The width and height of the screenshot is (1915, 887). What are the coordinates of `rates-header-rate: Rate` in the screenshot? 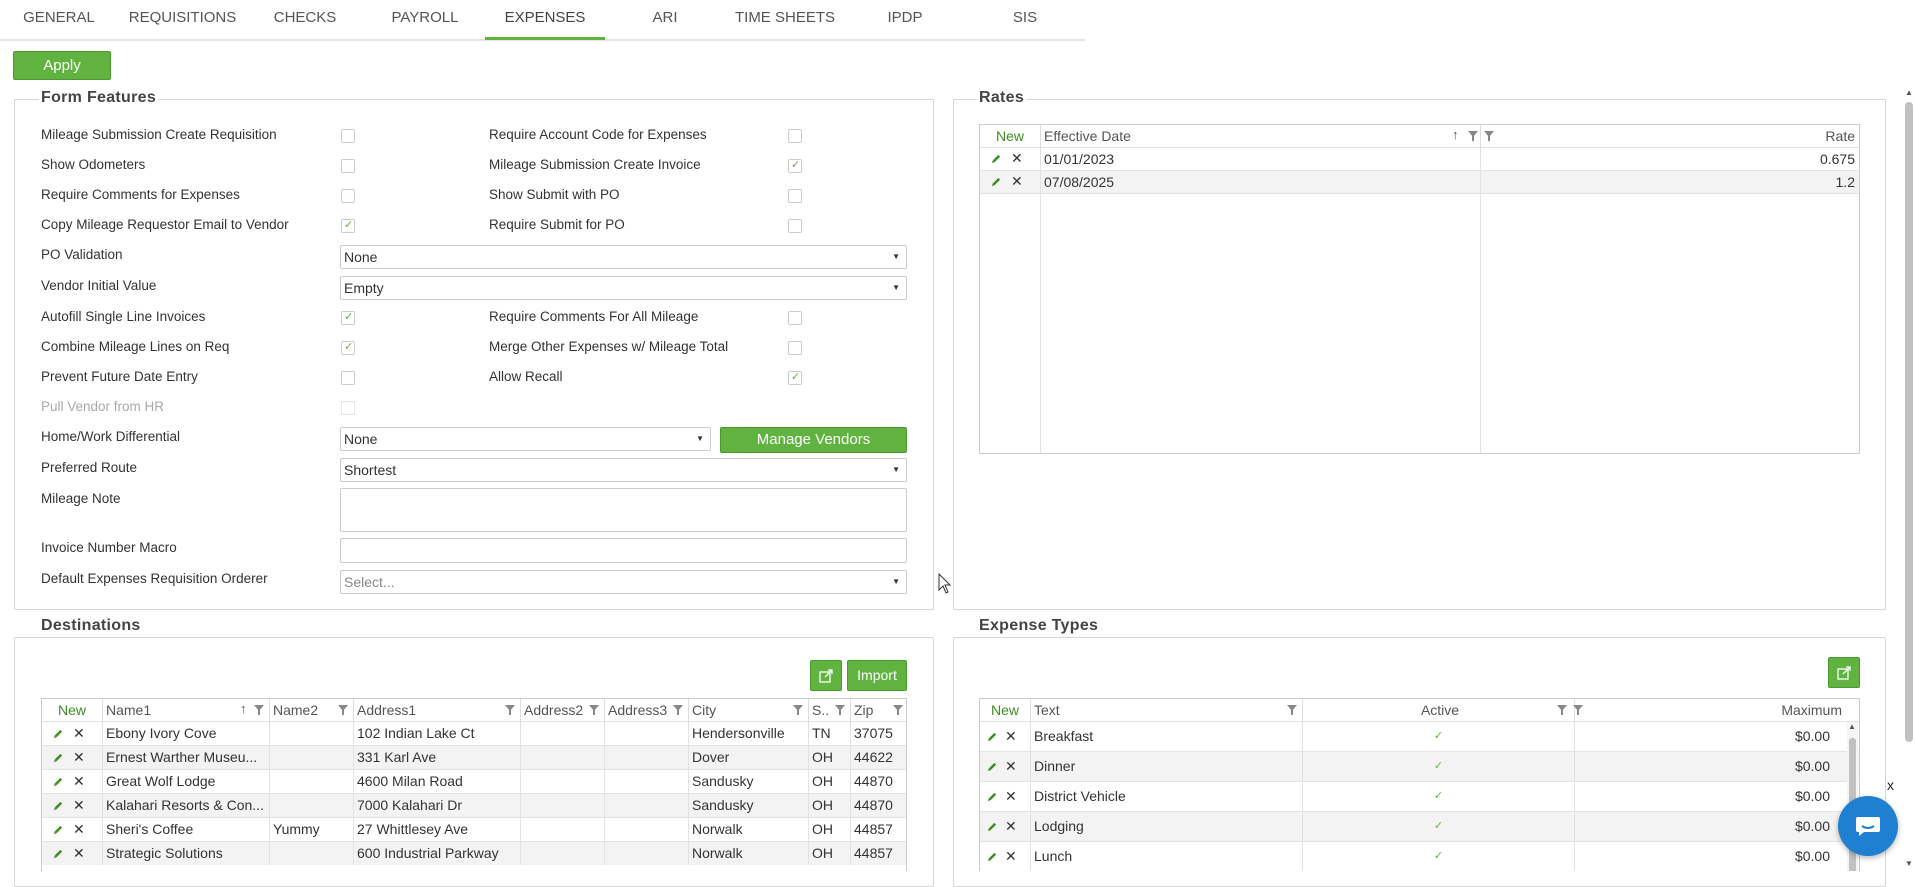 It's located at (1670, 136).